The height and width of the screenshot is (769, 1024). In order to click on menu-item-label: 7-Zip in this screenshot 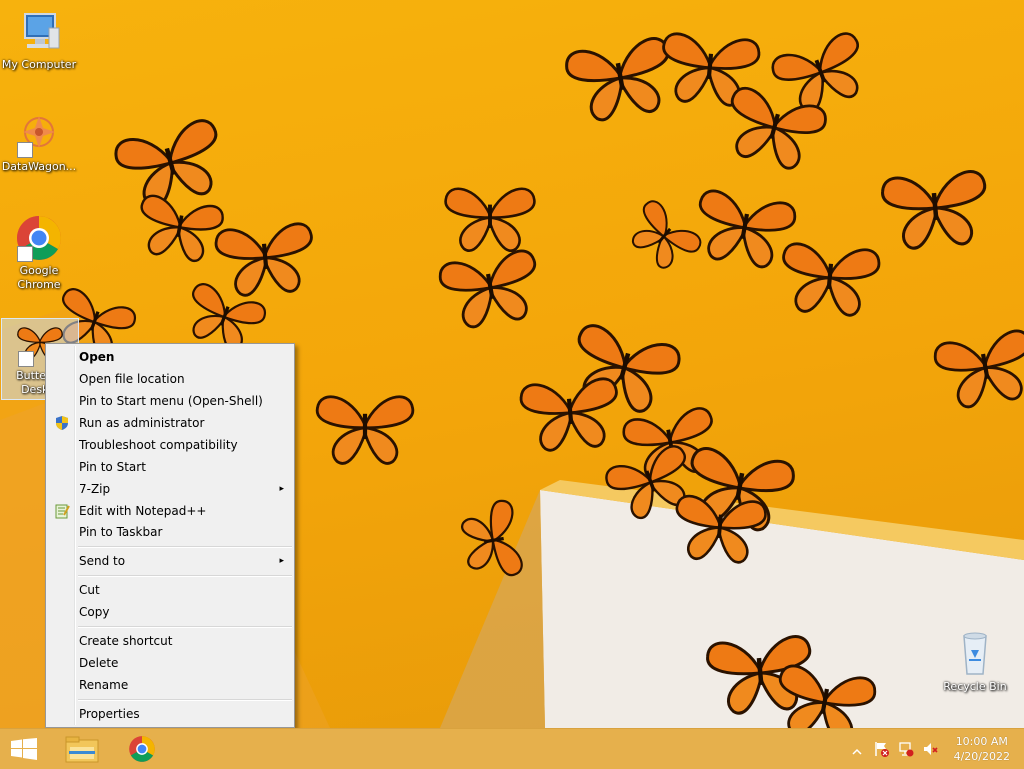, I will do `click(95, 489)`.